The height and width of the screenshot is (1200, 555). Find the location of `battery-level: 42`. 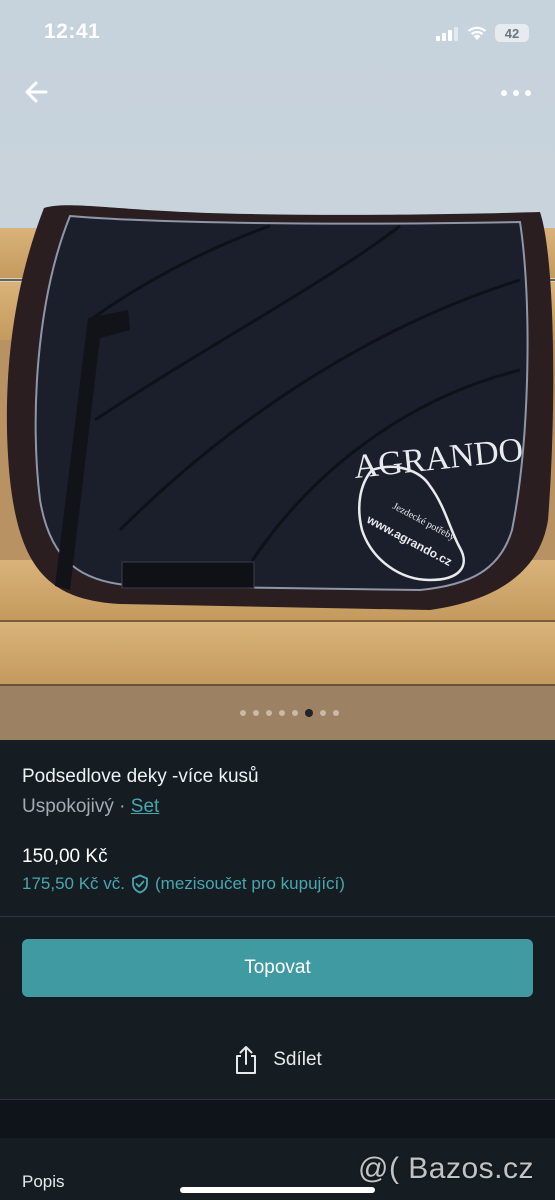

battery-level: 42 is located at coordinates (512, 33).